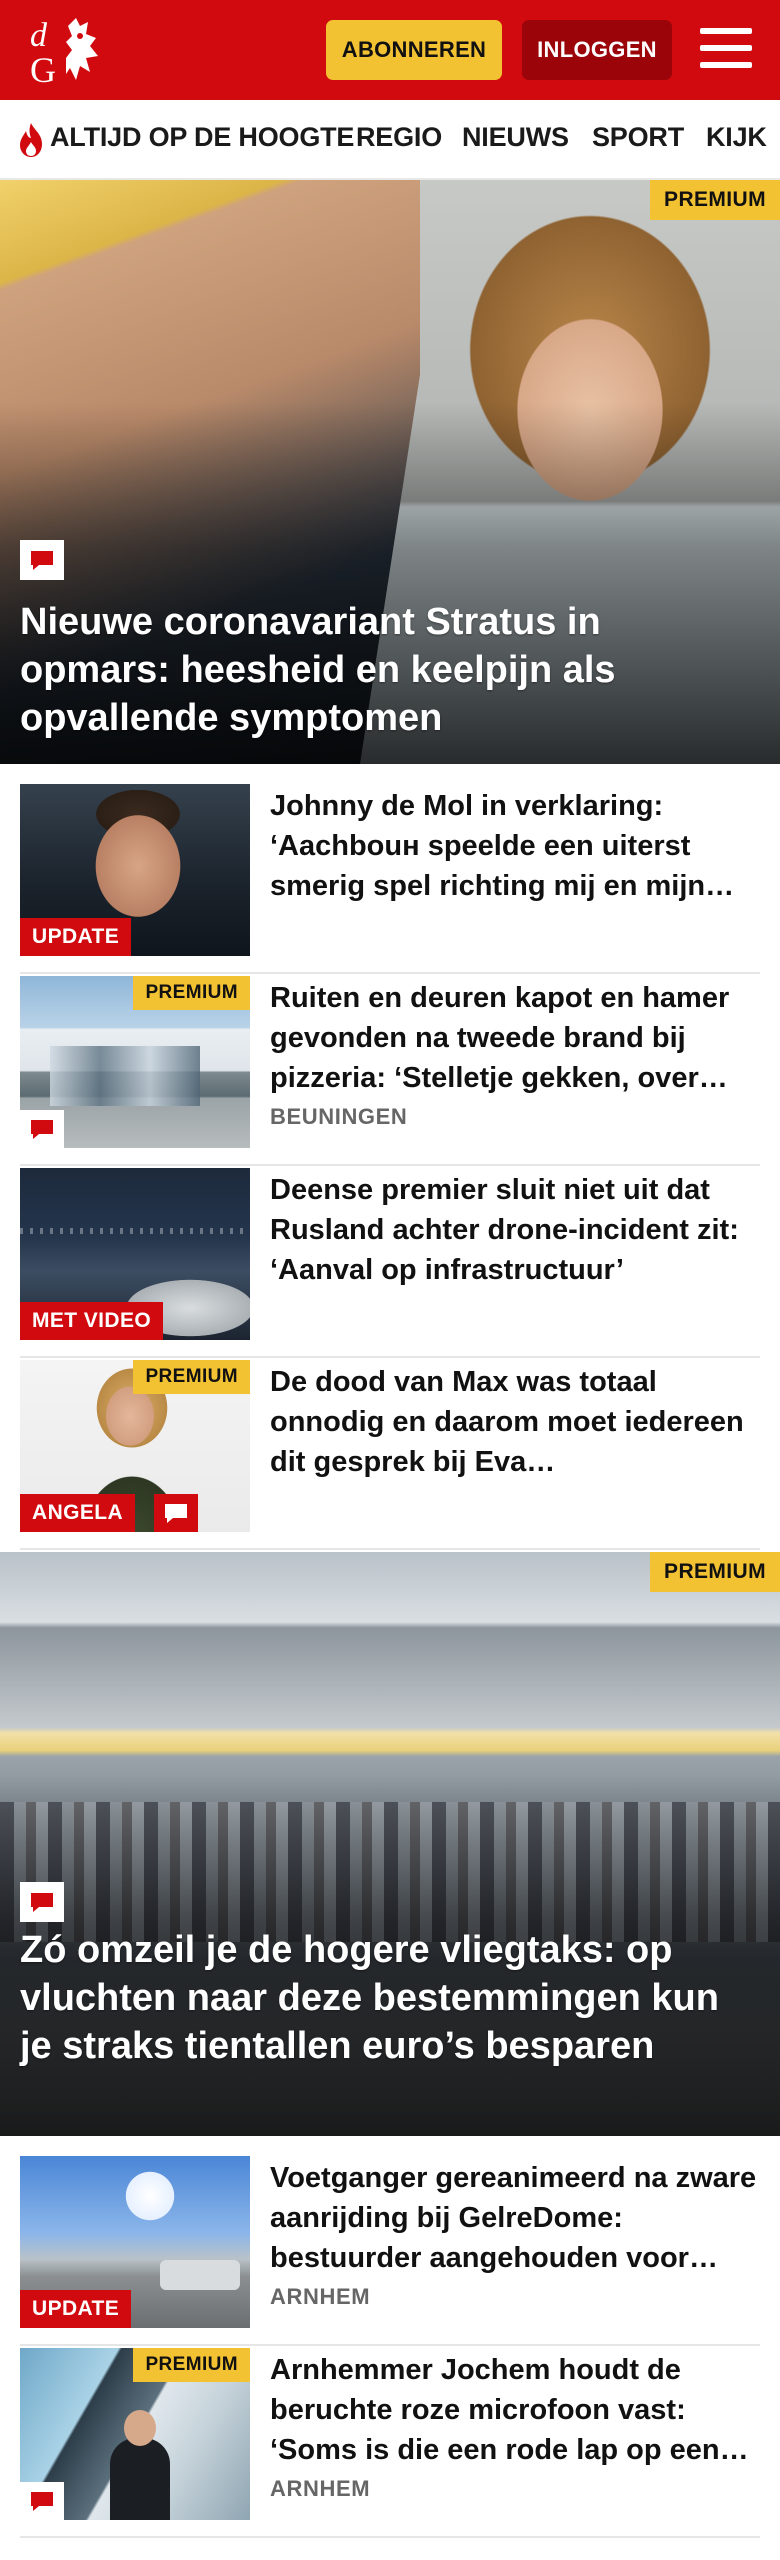  I want to click on subscribe-button: ABONNEREN, so click(414, 50).